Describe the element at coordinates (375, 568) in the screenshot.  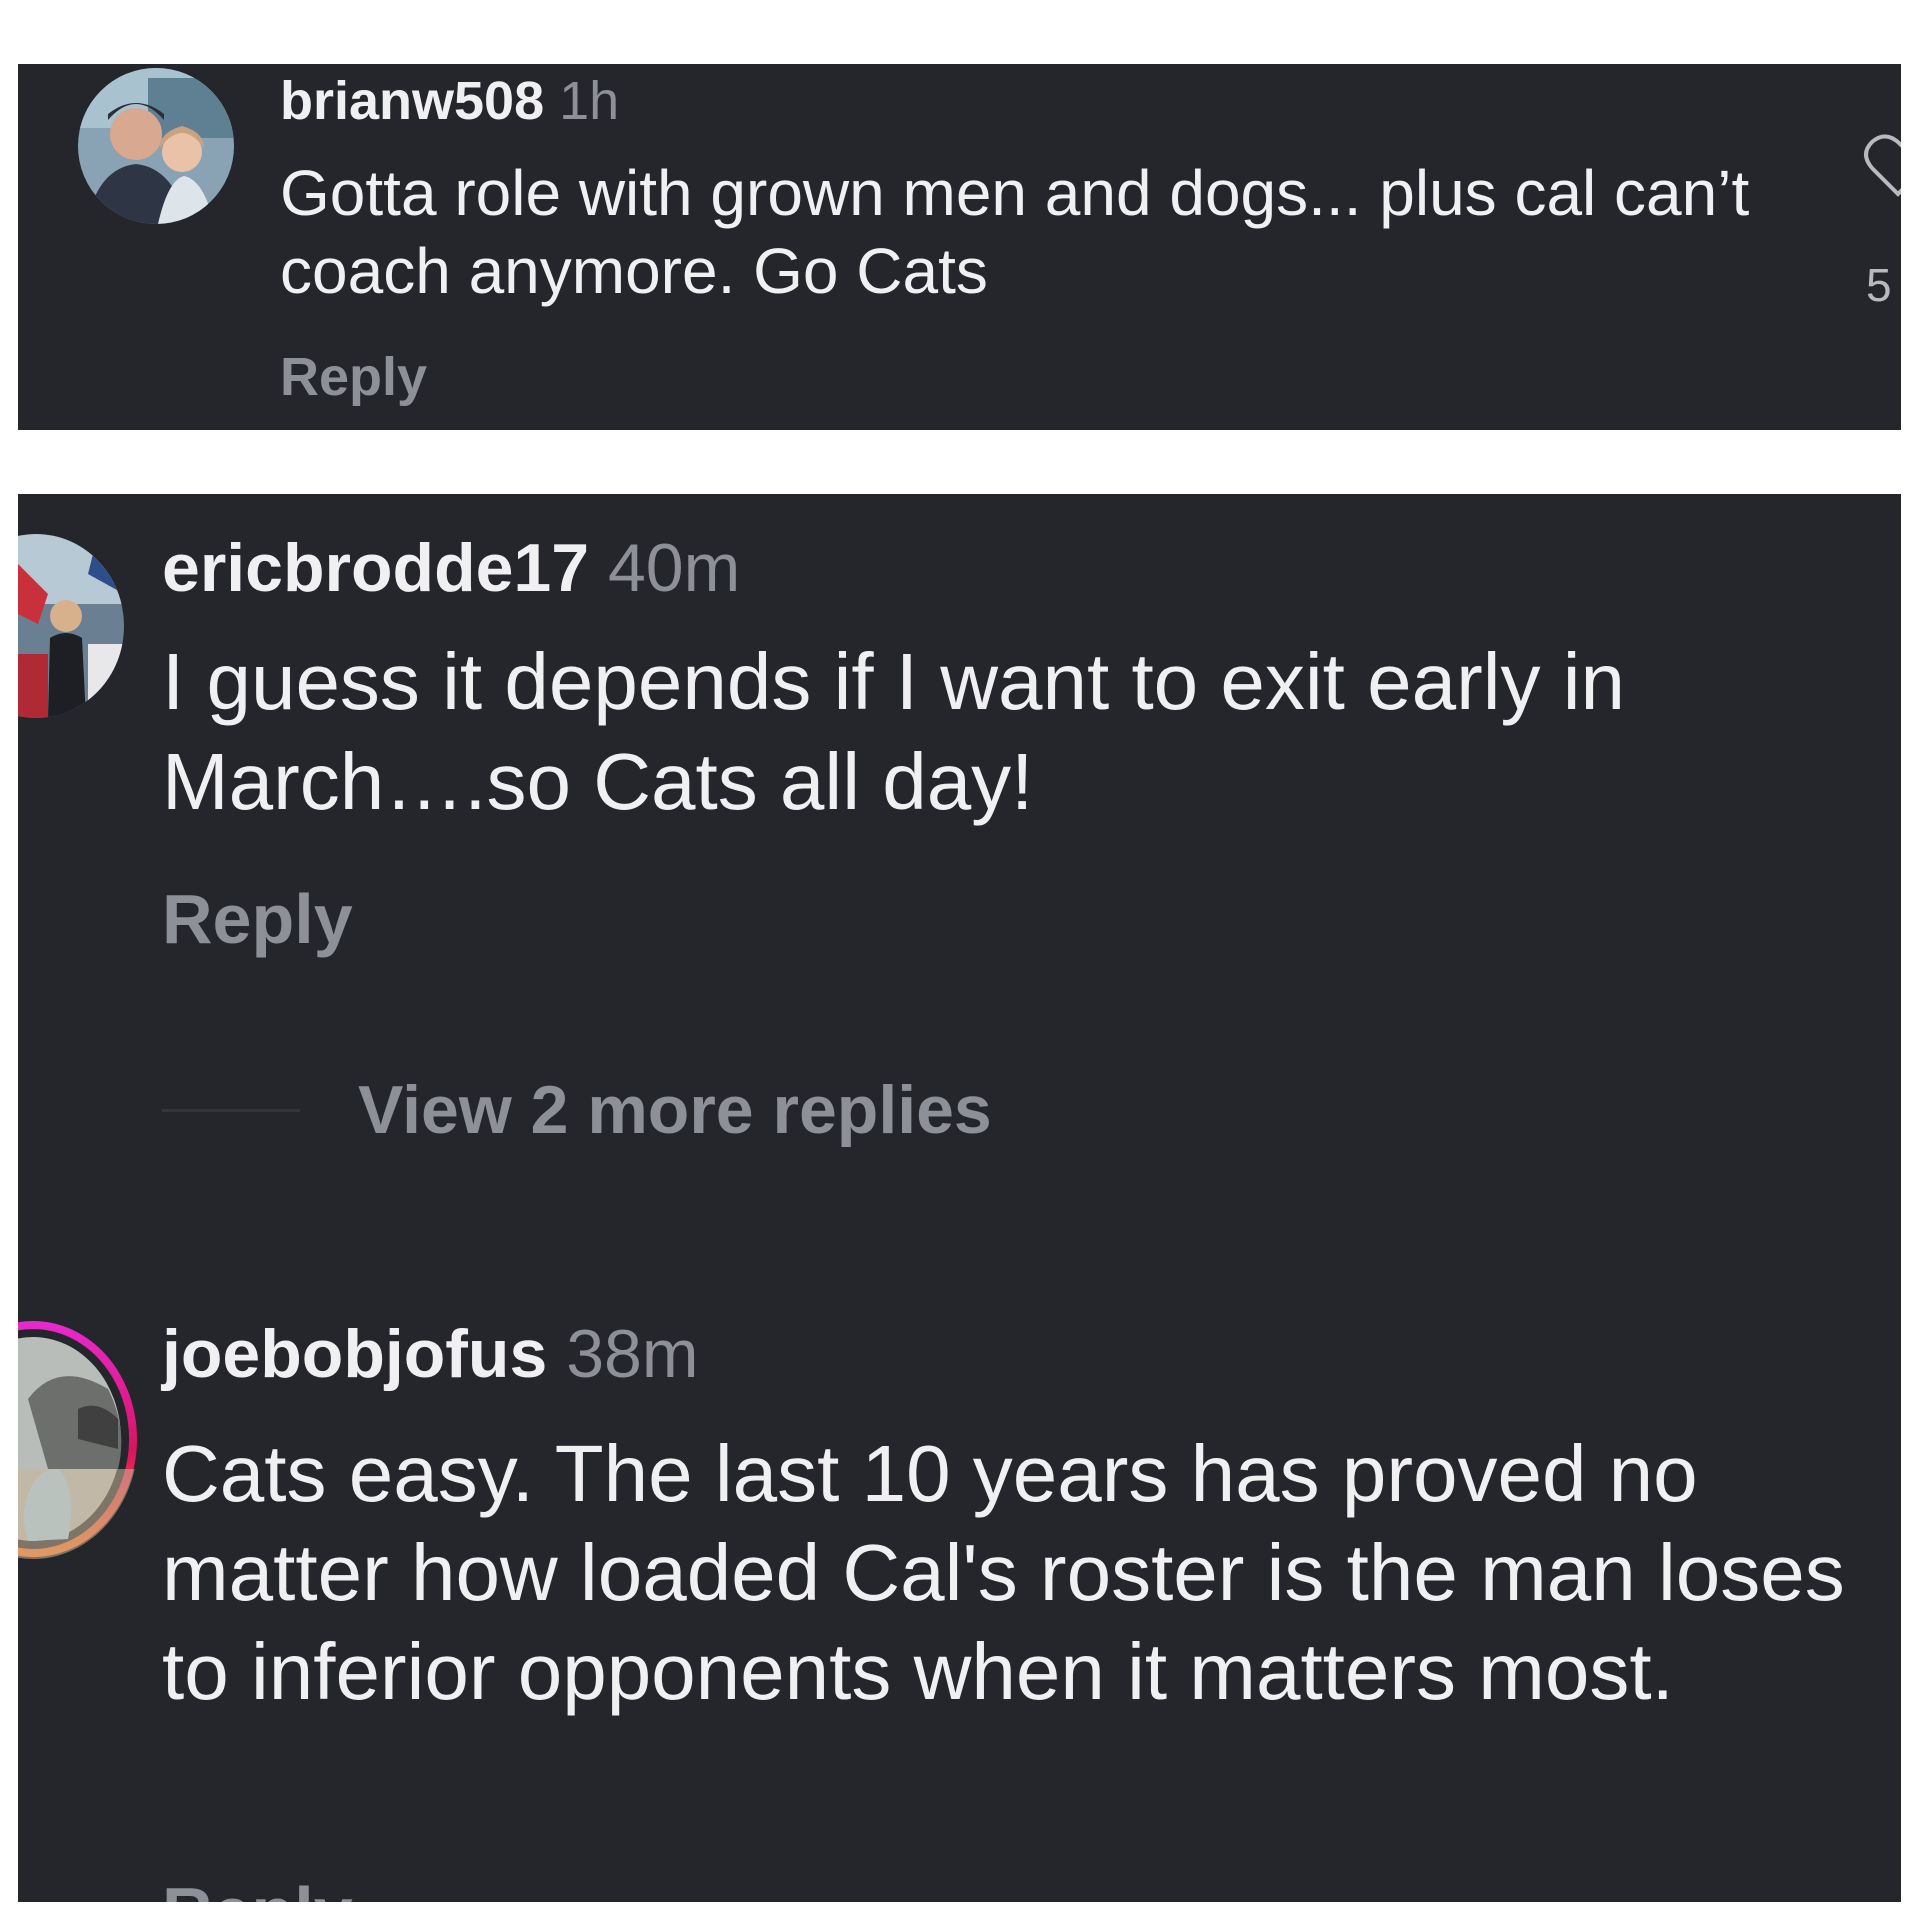
I see `username: ericbrodde17` at that location.